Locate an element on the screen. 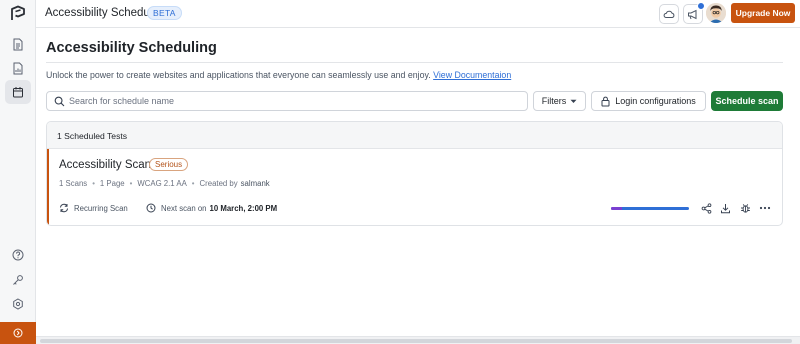 The width and height of the screenshot is (800, 344). schedule-title: Accessibility Scans is located at coordinates (108, 165).